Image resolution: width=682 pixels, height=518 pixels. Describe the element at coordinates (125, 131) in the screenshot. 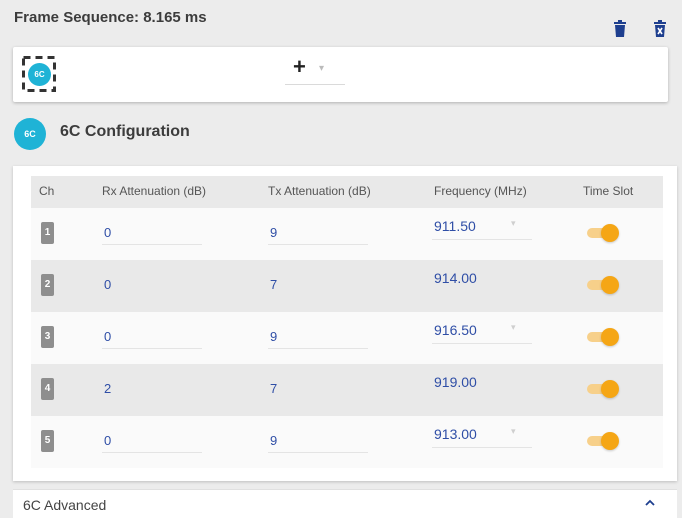

I see `config-title: 6C Configuration` at that location.